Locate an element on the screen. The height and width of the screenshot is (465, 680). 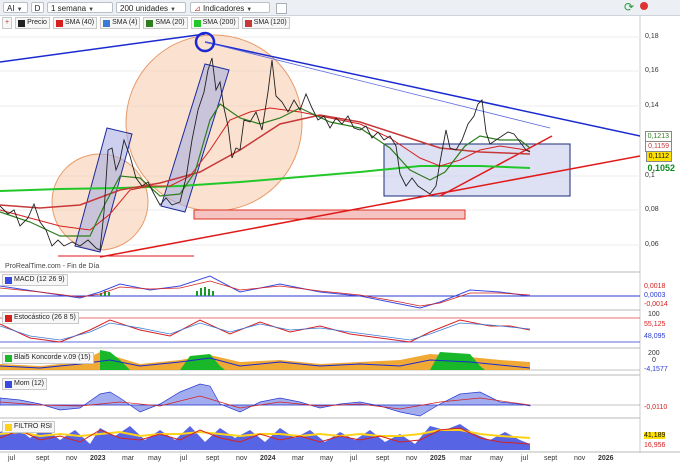
price-tick: 0,08 is located at coordinates (652, 209).